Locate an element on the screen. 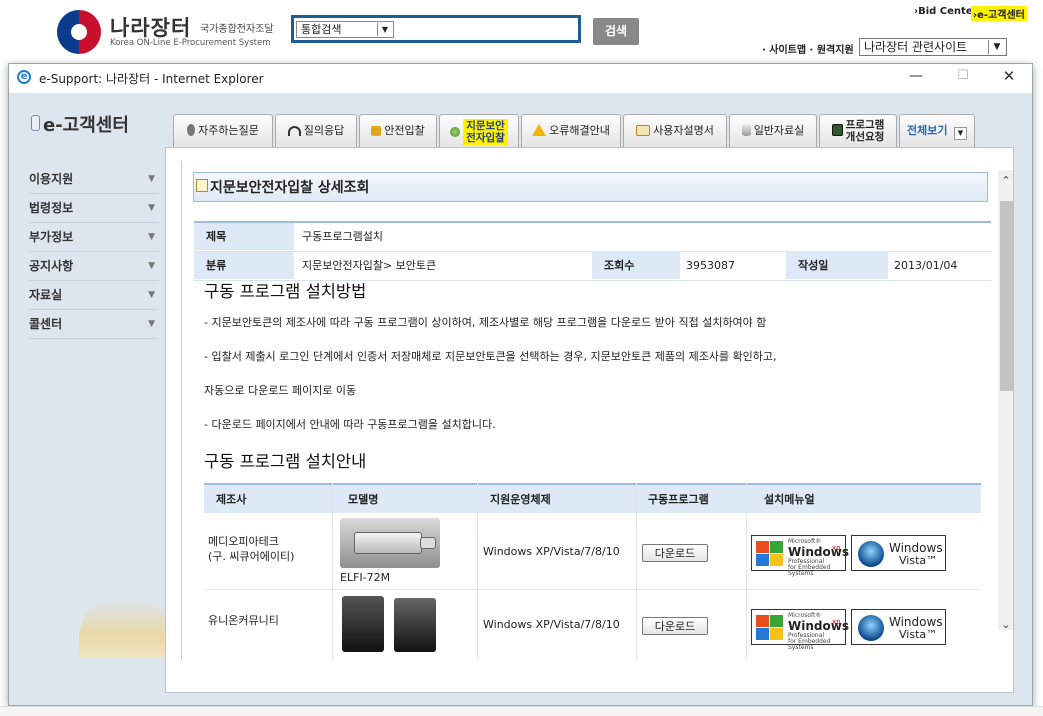 Image resolution: width=1043 pixels, height=716 pixels. tab-biometric-bid: 지문보안 전자입찰 is located at coordinates (479, 130).